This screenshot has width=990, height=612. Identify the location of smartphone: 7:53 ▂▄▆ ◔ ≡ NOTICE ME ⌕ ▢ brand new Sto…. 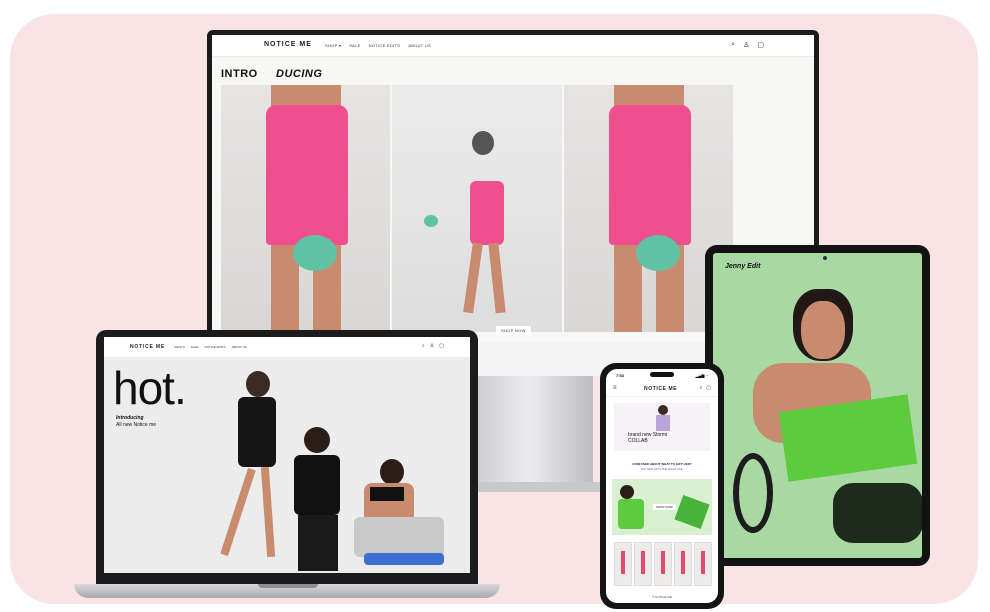
(662, 486).